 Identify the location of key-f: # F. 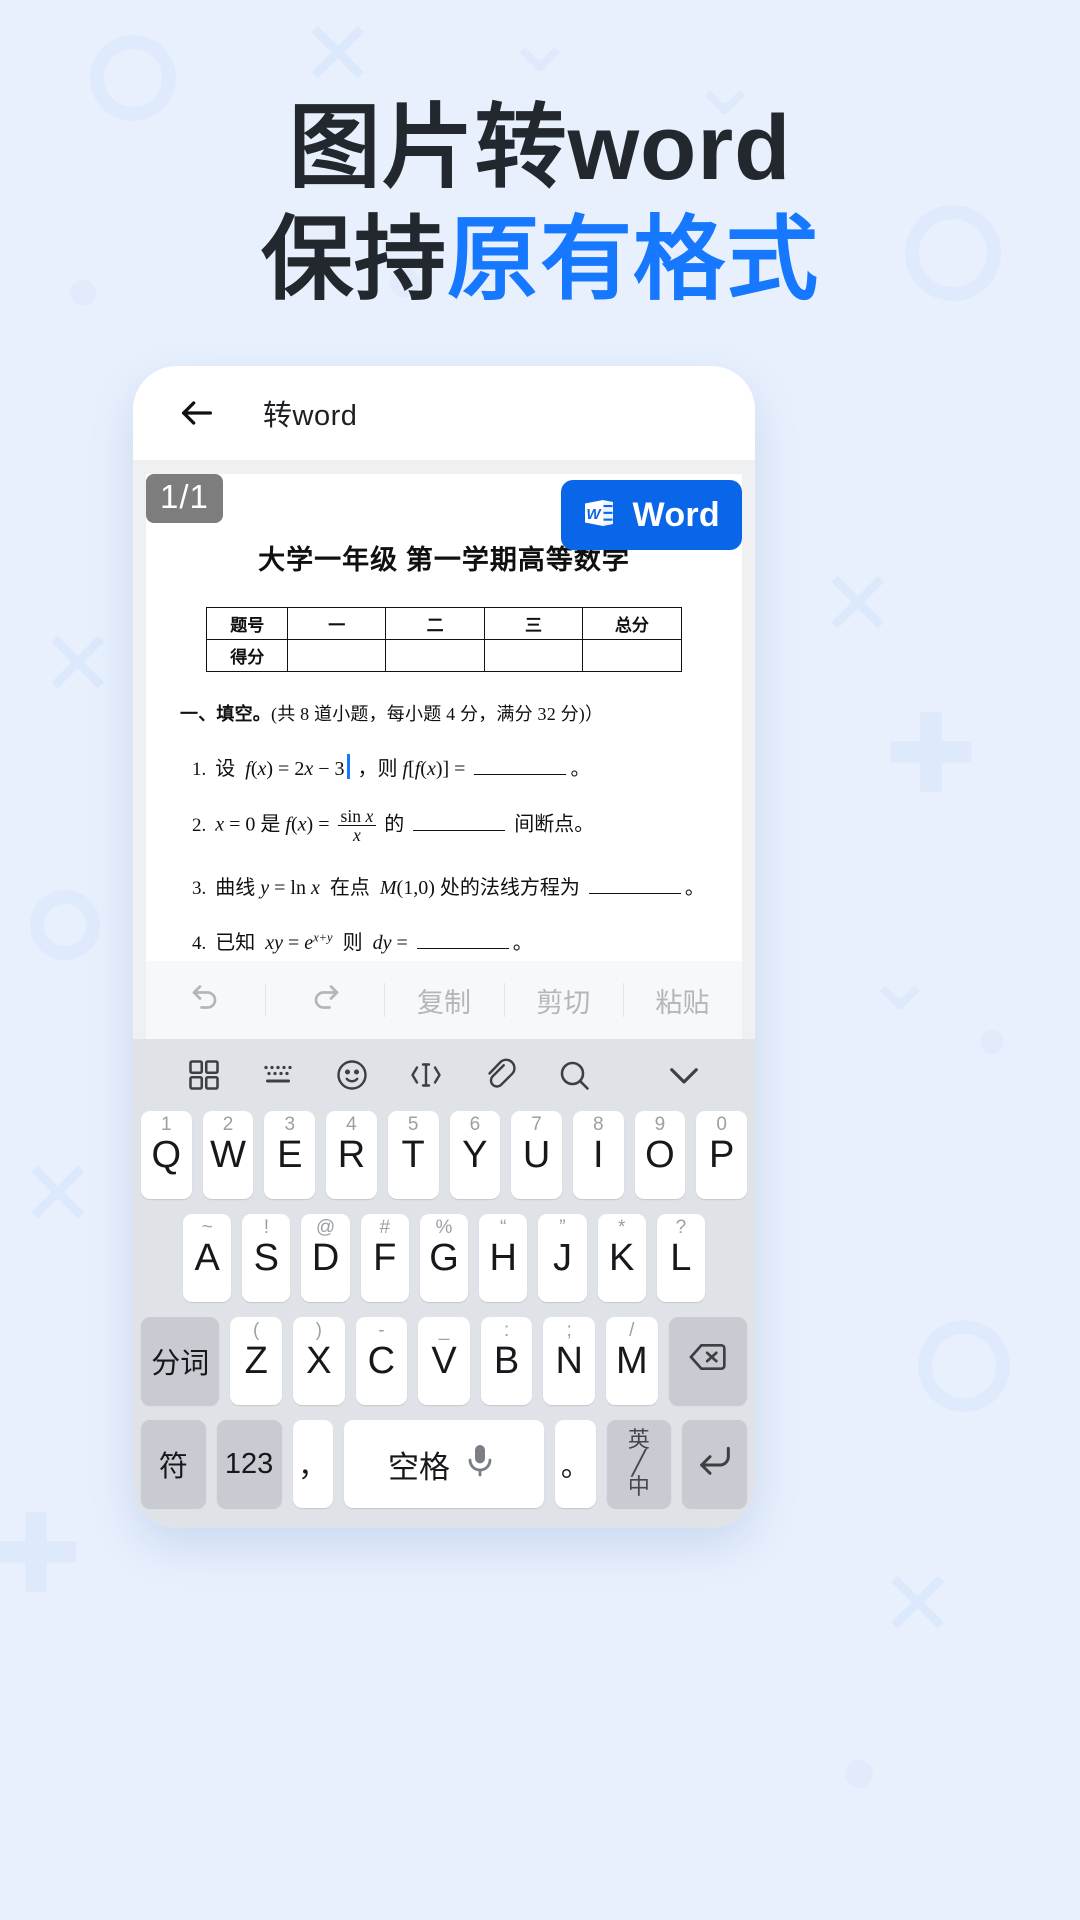
(384, 1258).